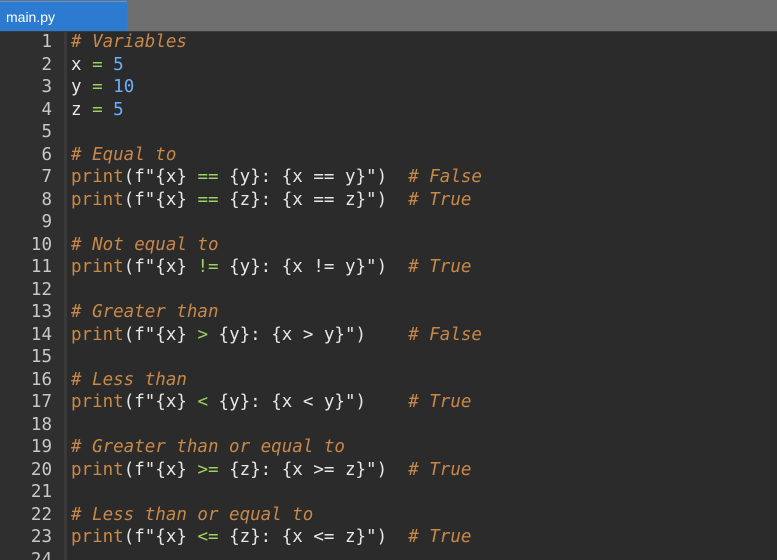  I want to click on token-plain: {y}: {x == y}"), so click(313, 177).